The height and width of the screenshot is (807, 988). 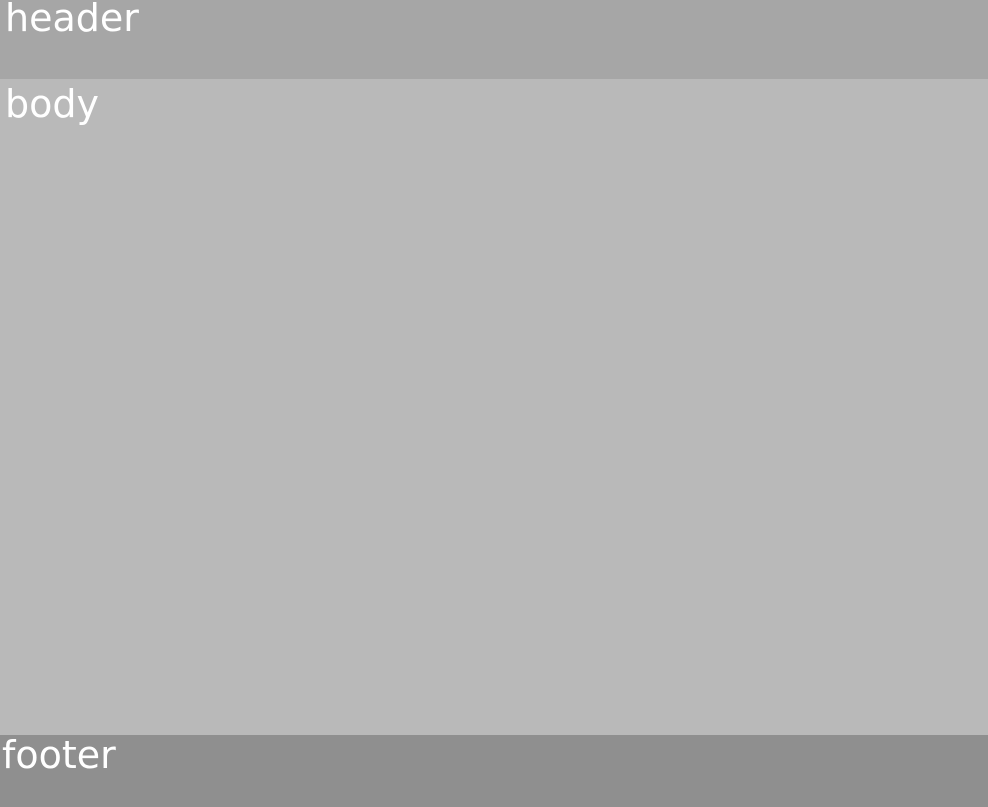 I want to click on footer-region: footer, so click(x=494, y=771).